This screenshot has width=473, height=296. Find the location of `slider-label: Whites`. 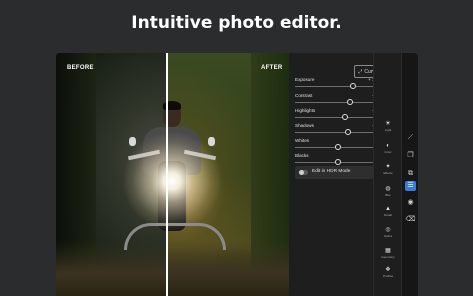

slider-label: Whites is located at coordinates (302, 140).